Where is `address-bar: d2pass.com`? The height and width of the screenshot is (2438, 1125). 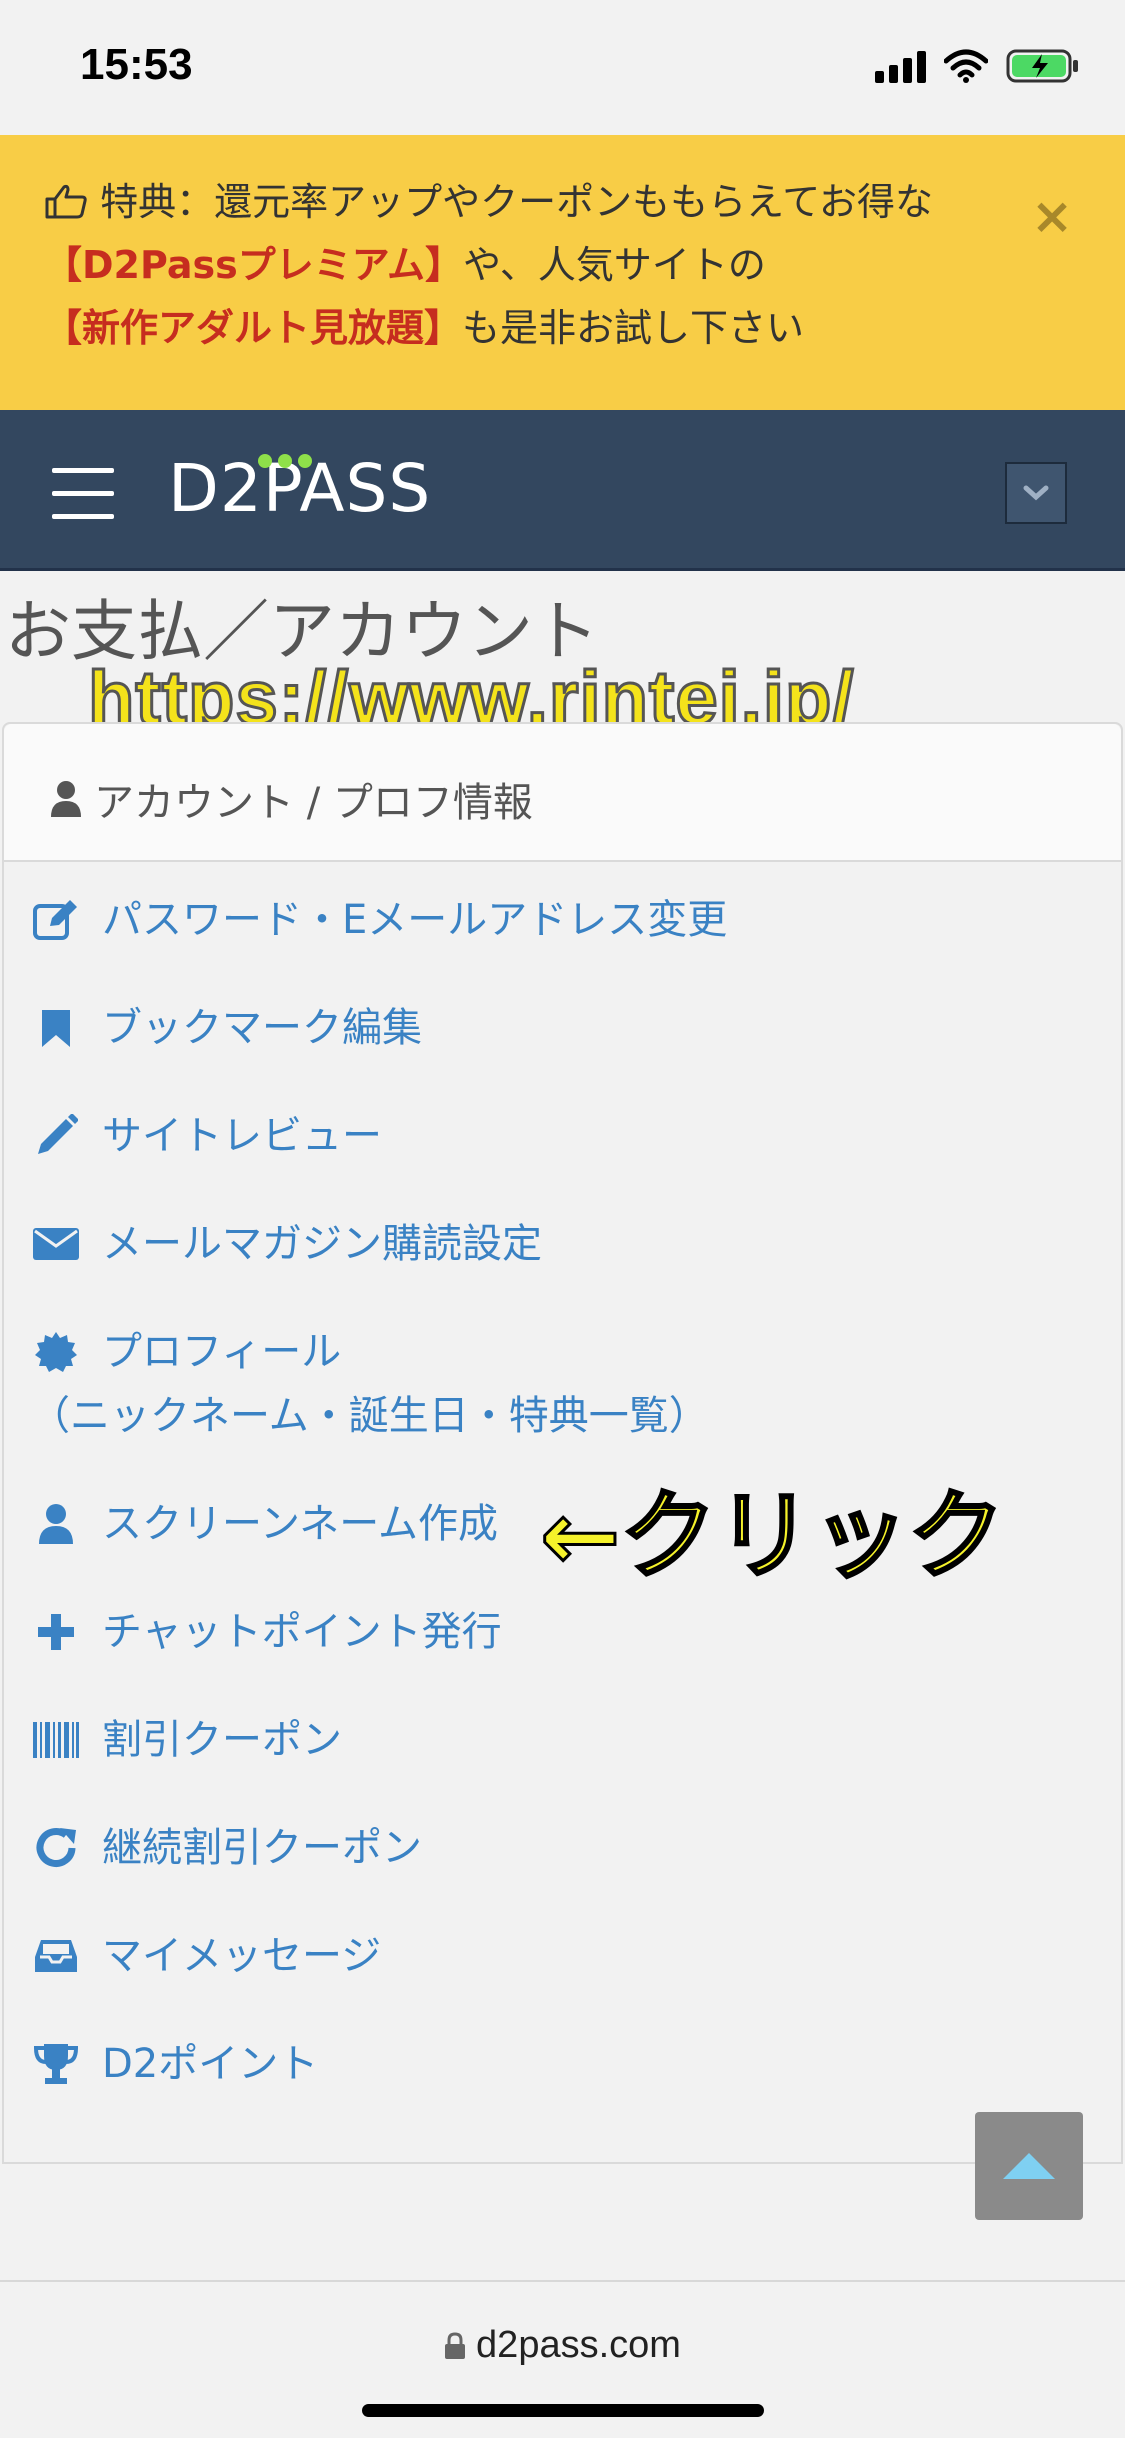 address-bar: d2pass.com is located at coordinates (562, 2345).